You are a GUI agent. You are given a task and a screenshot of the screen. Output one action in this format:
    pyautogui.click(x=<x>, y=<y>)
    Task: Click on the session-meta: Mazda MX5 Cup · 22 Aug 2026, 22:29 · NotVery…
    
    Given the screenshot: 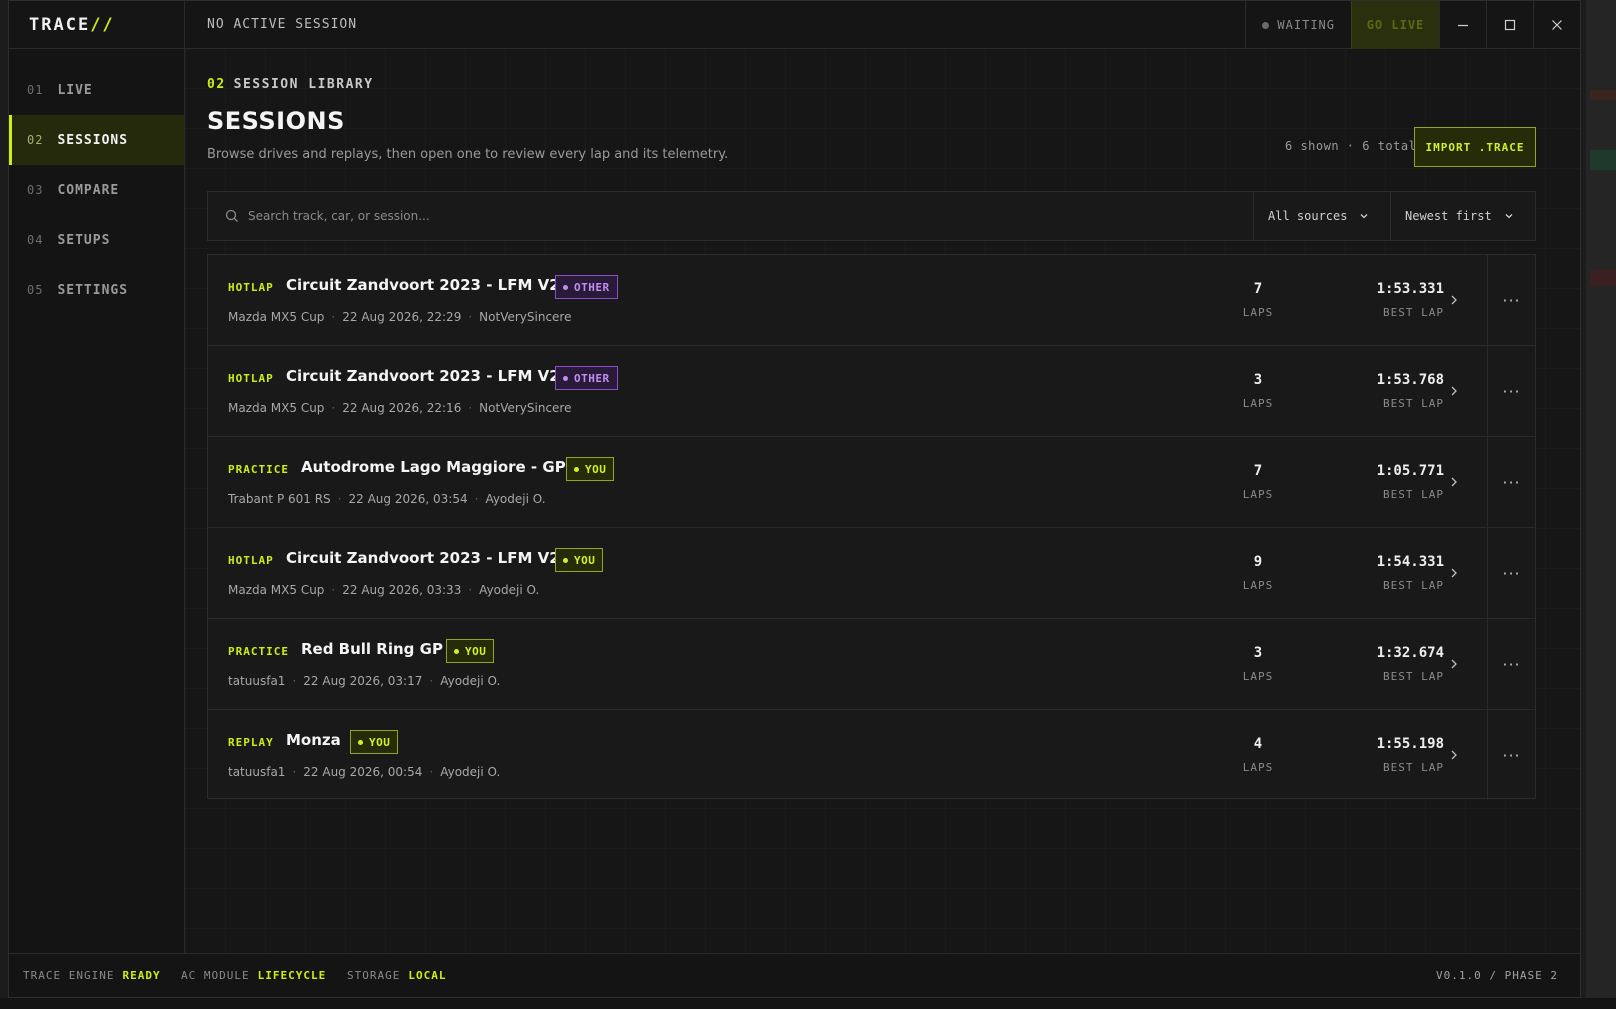 What is the action you would take?
    pyautogui.click(x=400, y=317)
    